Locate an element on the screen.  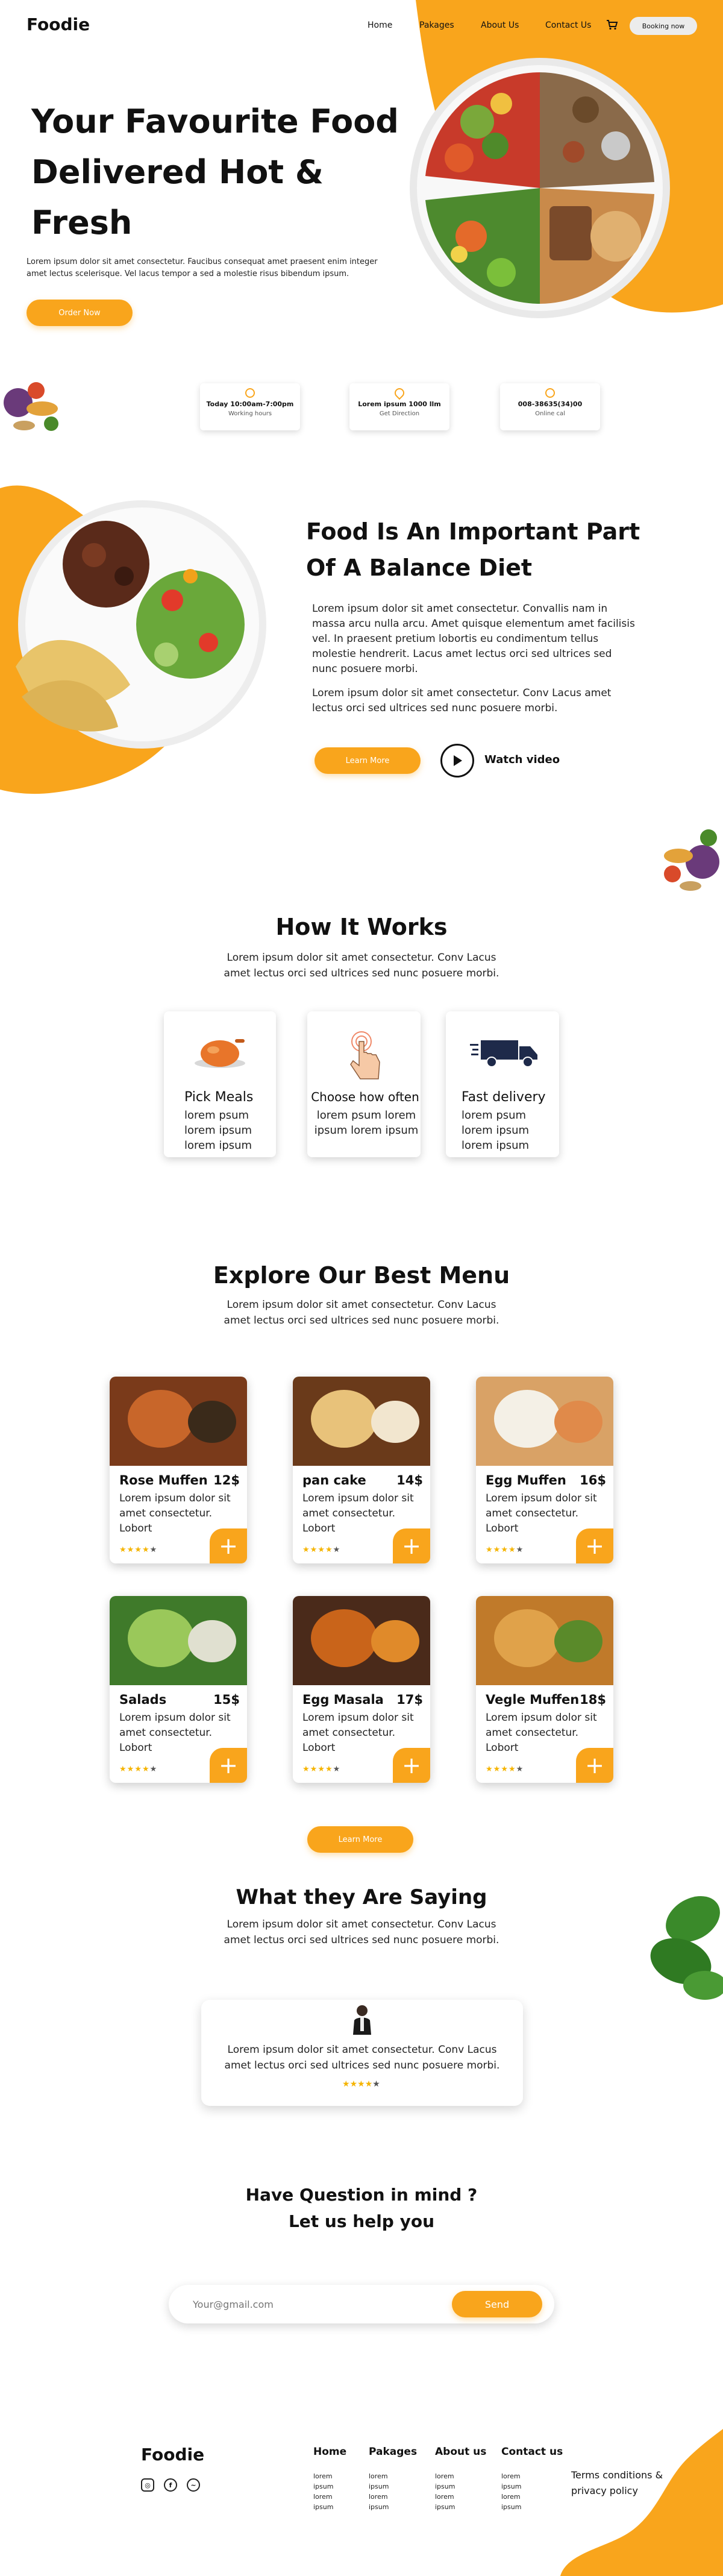
roast-chicken-icon is located at coordinates (220, 1053).